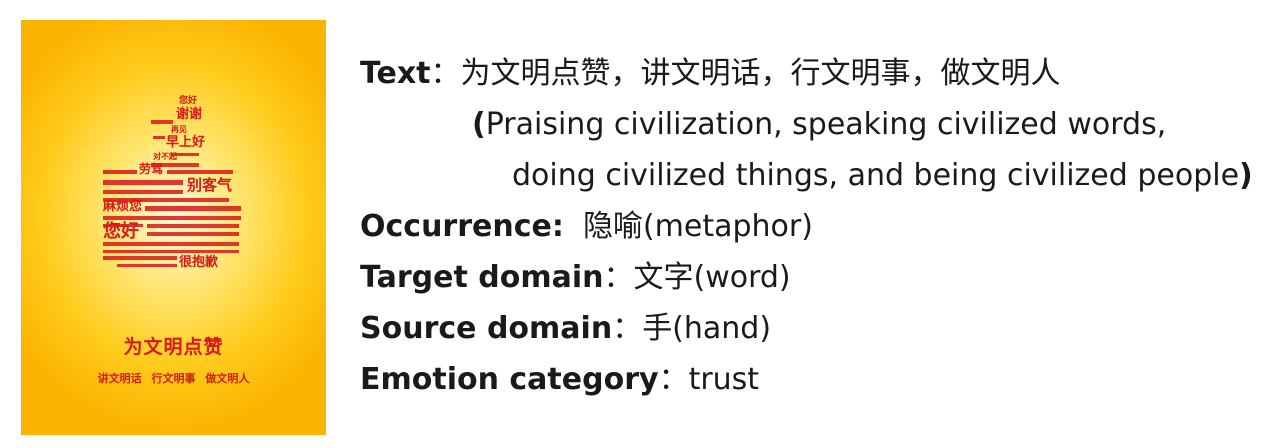 This screenshot has width=1269, height=448. What do you see at coordinates (697, 226) in the screenshot?
I see `occurrence-value: 隐喻(metaphor)` at bounding box center [697, 226].